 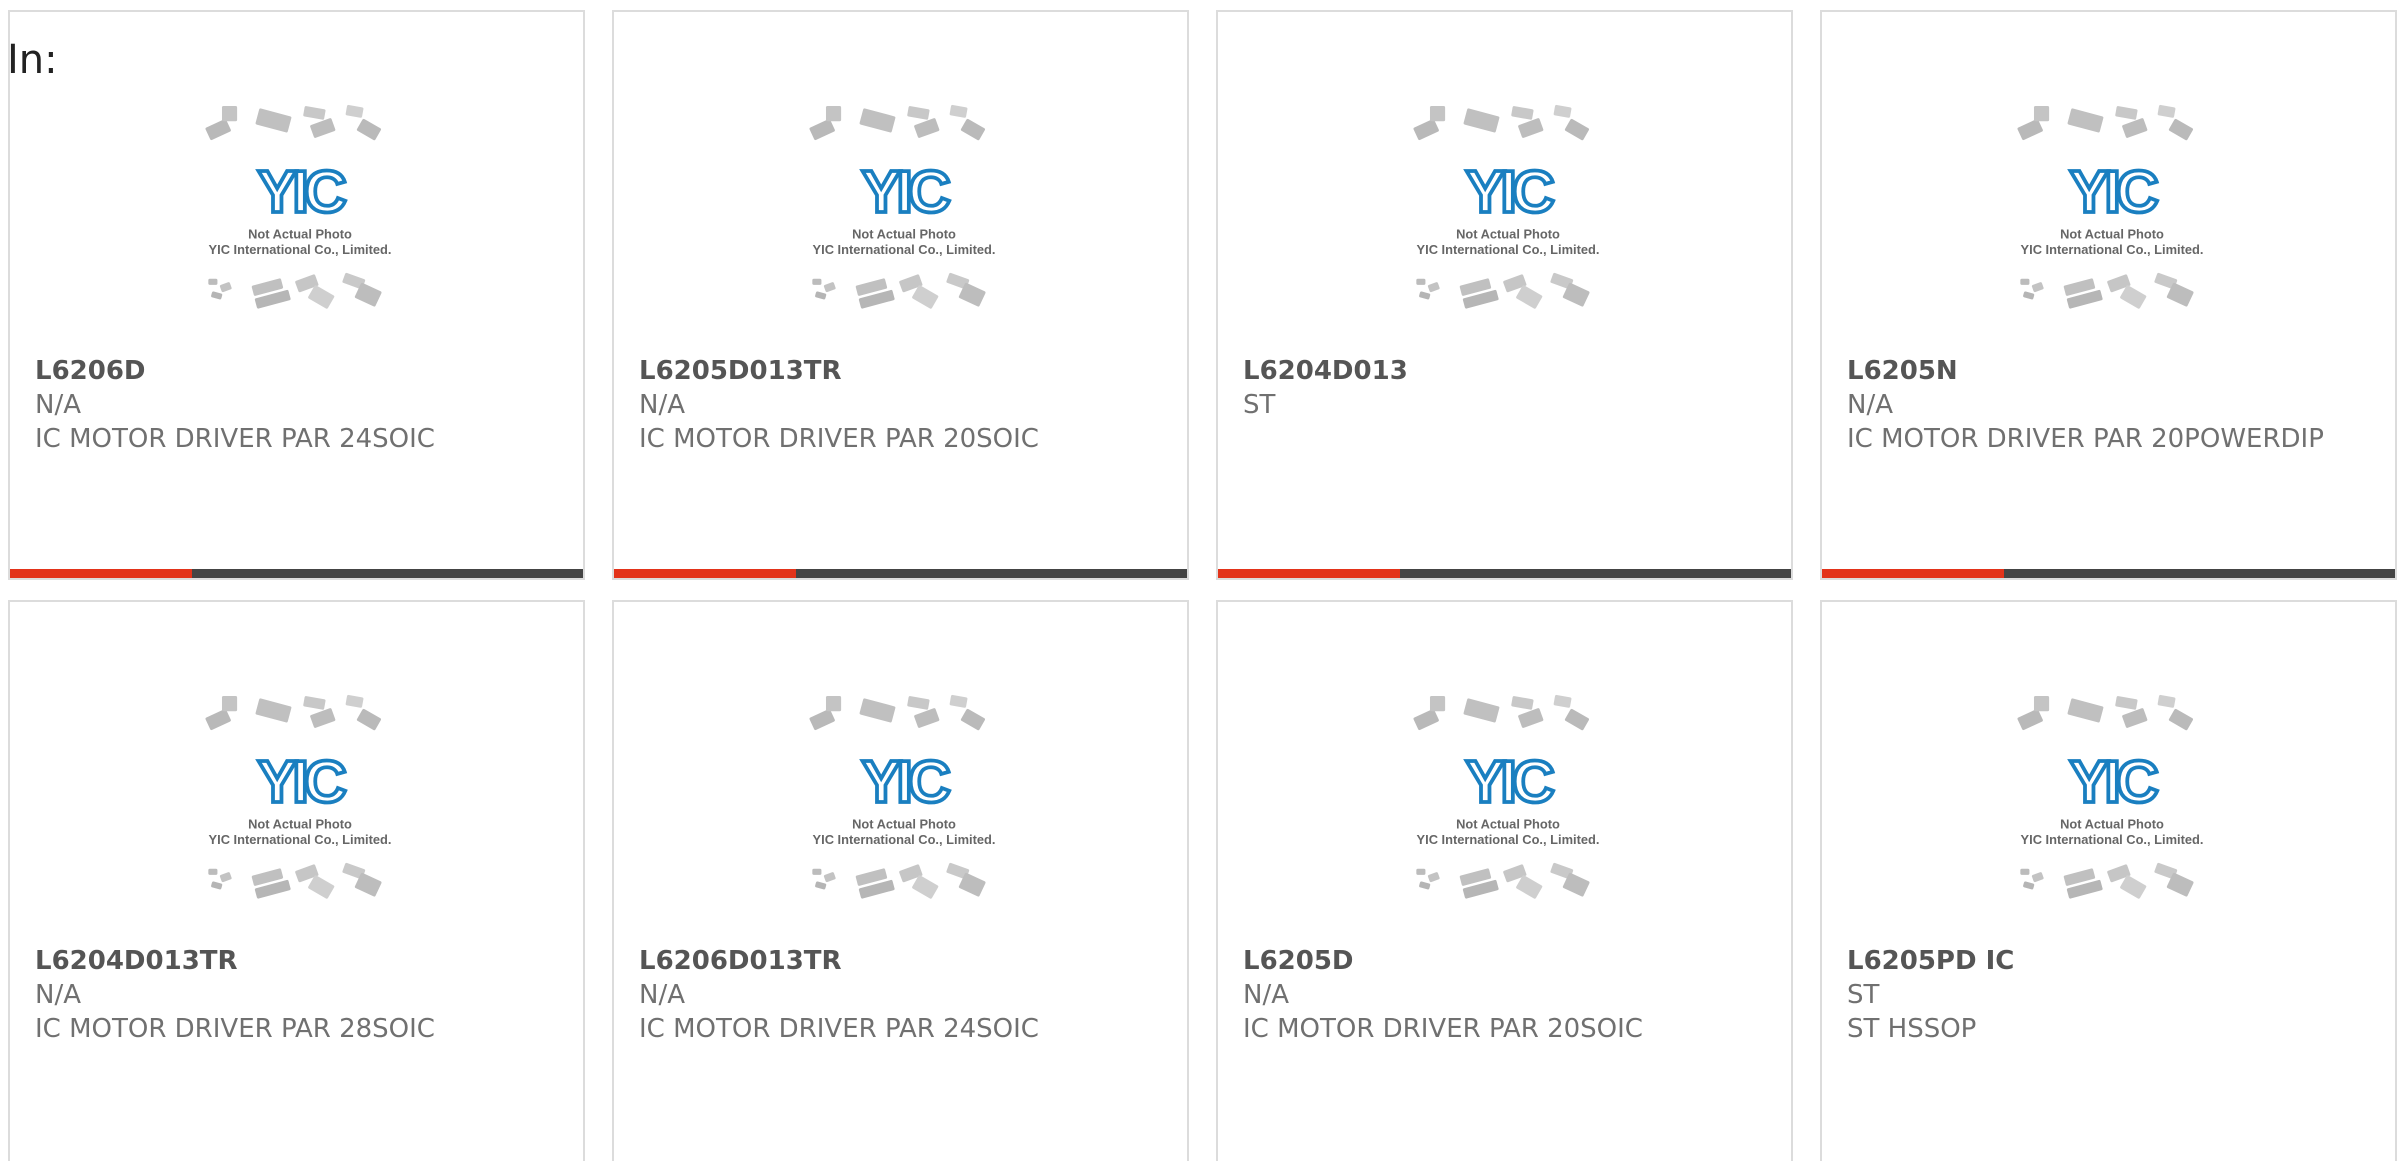 I want to click on product-info: L6204D013 ST, so click(x=1507, y=388).